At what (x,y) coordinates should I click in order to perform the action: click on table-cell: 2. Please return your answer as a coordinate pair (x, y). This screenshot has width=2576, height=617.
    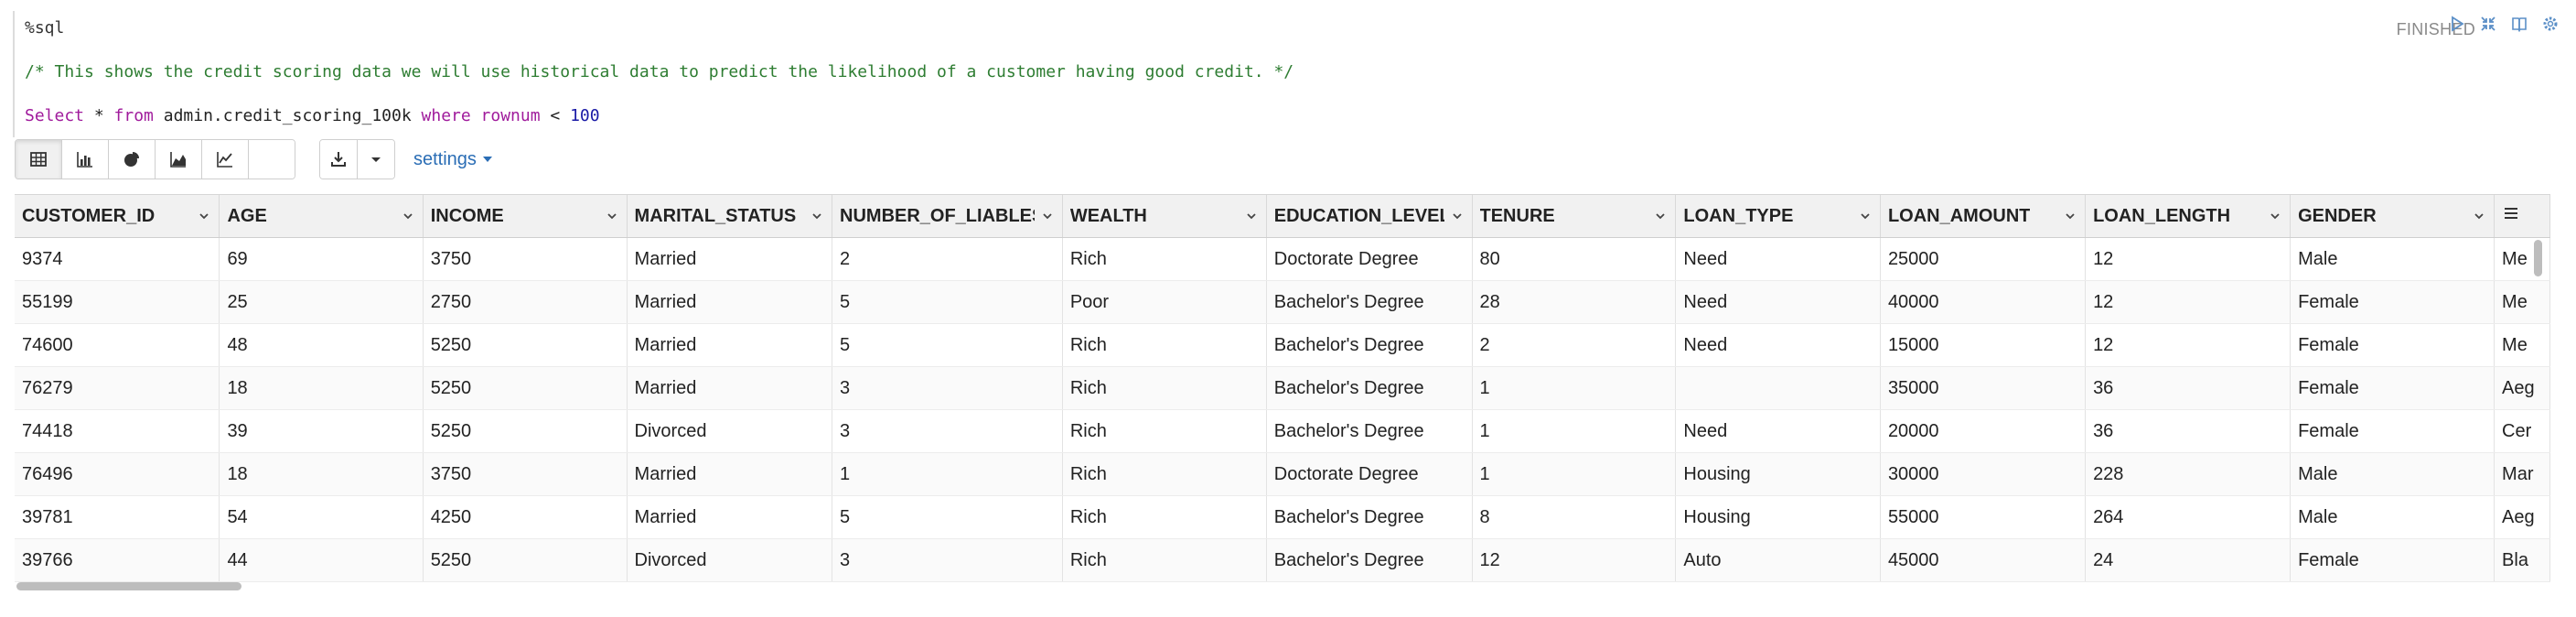
    Looking at the image, I should click on (948, 259).